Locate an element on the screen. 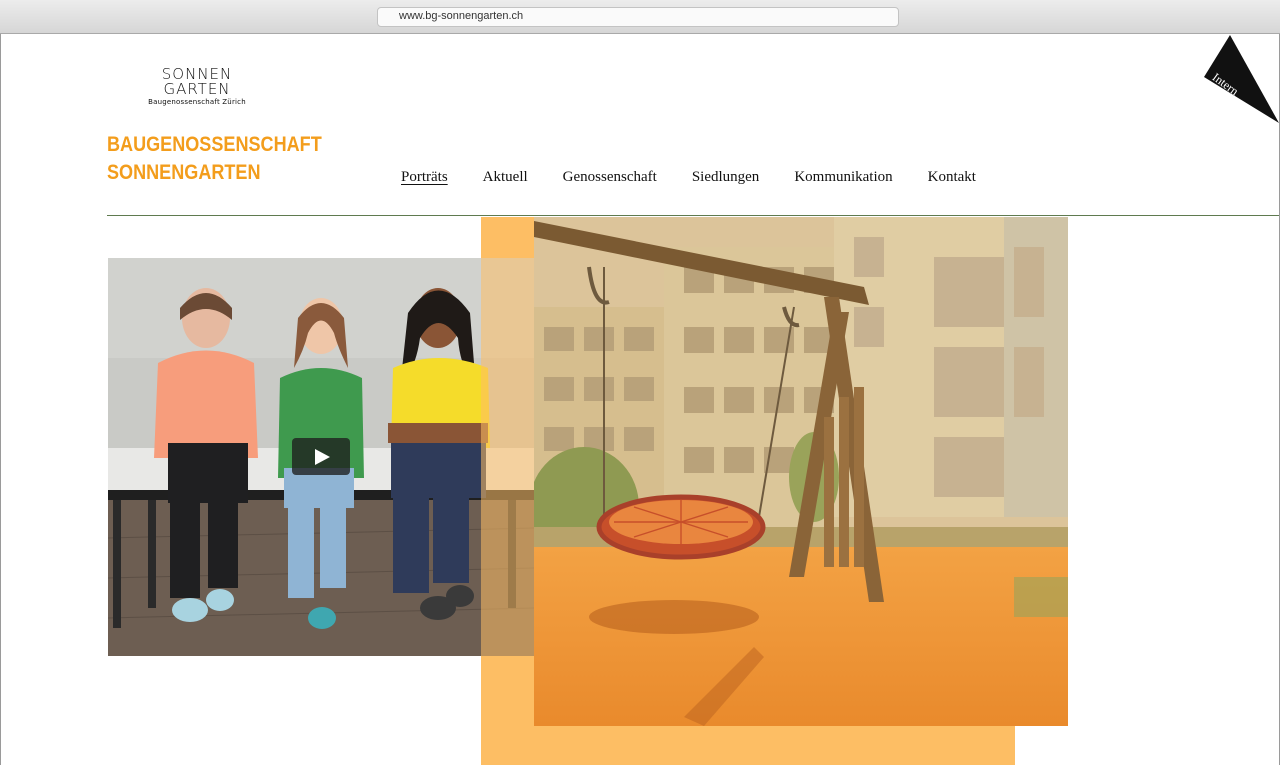 This screenshot has height=765, width=1280. nav-item-kontakt: Kontakt is located at coordinates (952, 177).